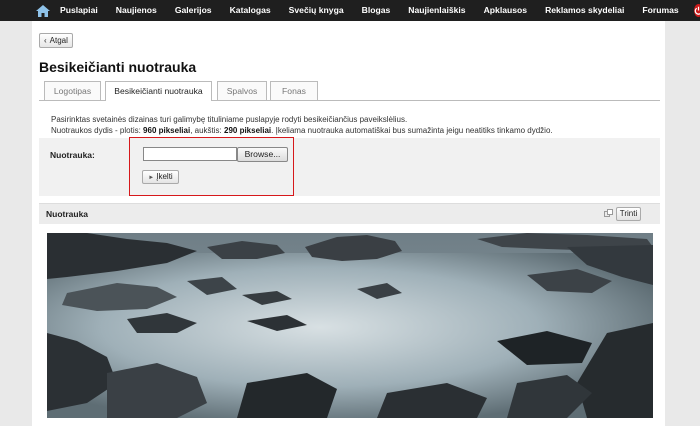 This screenshot has height=426, width=700. What do you see at coordinates (207, 130) in the screenshot?
I see `info-height-label: , aukštis:` at bounding box center [207, 130].